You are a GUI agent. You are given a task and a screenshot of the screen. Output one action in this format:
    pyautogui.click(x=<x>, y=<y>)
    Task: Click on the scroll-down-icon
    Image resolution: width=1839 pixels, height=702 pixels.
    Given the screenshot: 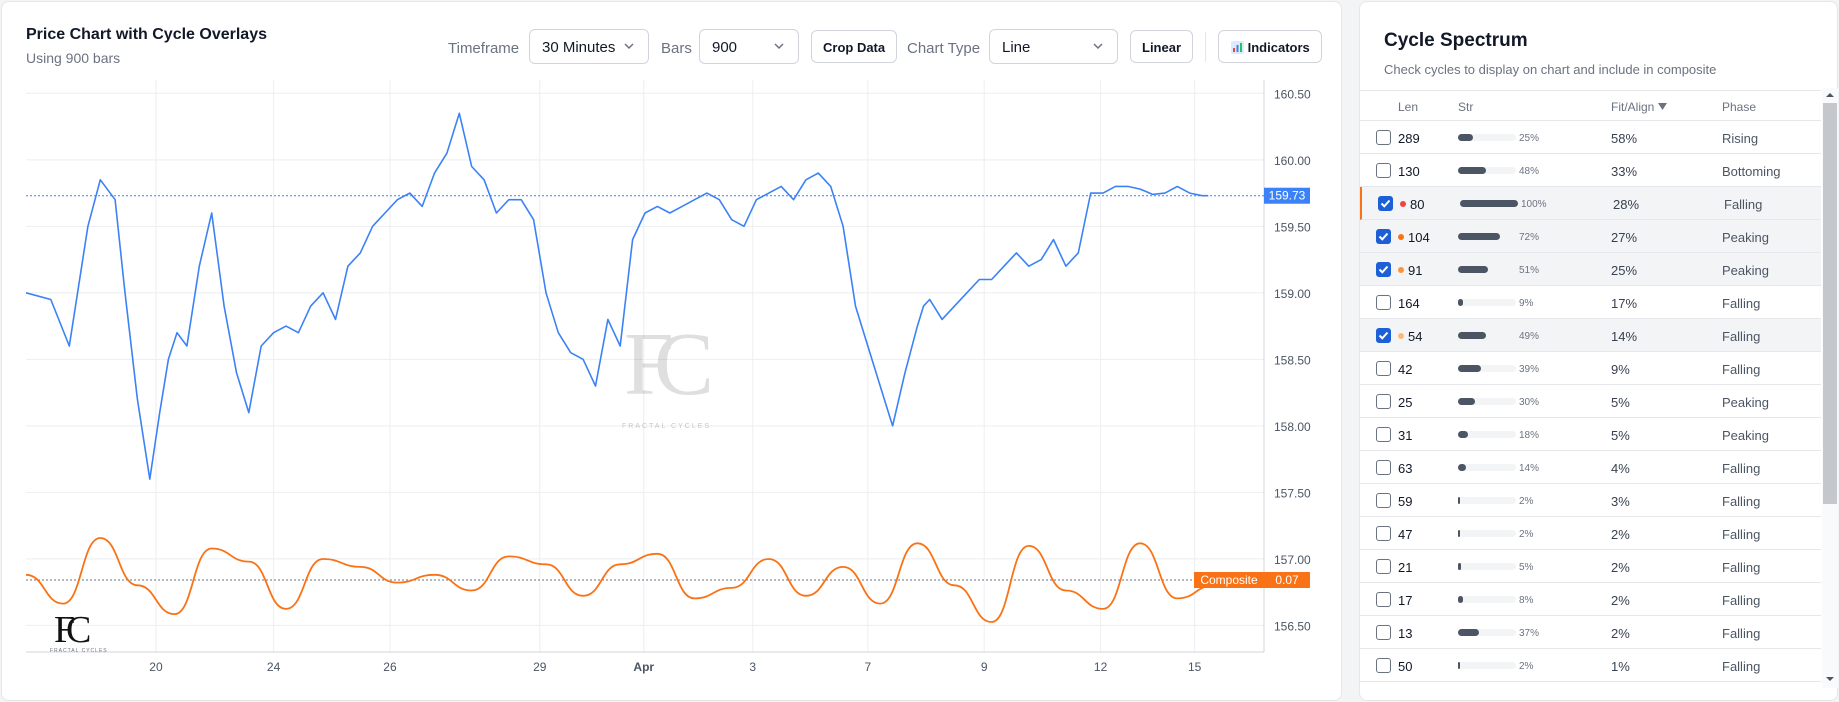 What is the action you would take?
    pyautogui.click(x=1830, y=679)
    